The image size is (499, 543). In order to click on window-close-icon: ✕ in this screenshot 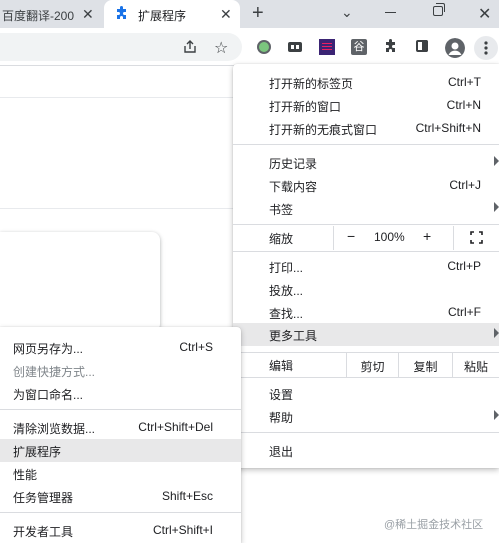, I will do `click(484, 14)`.